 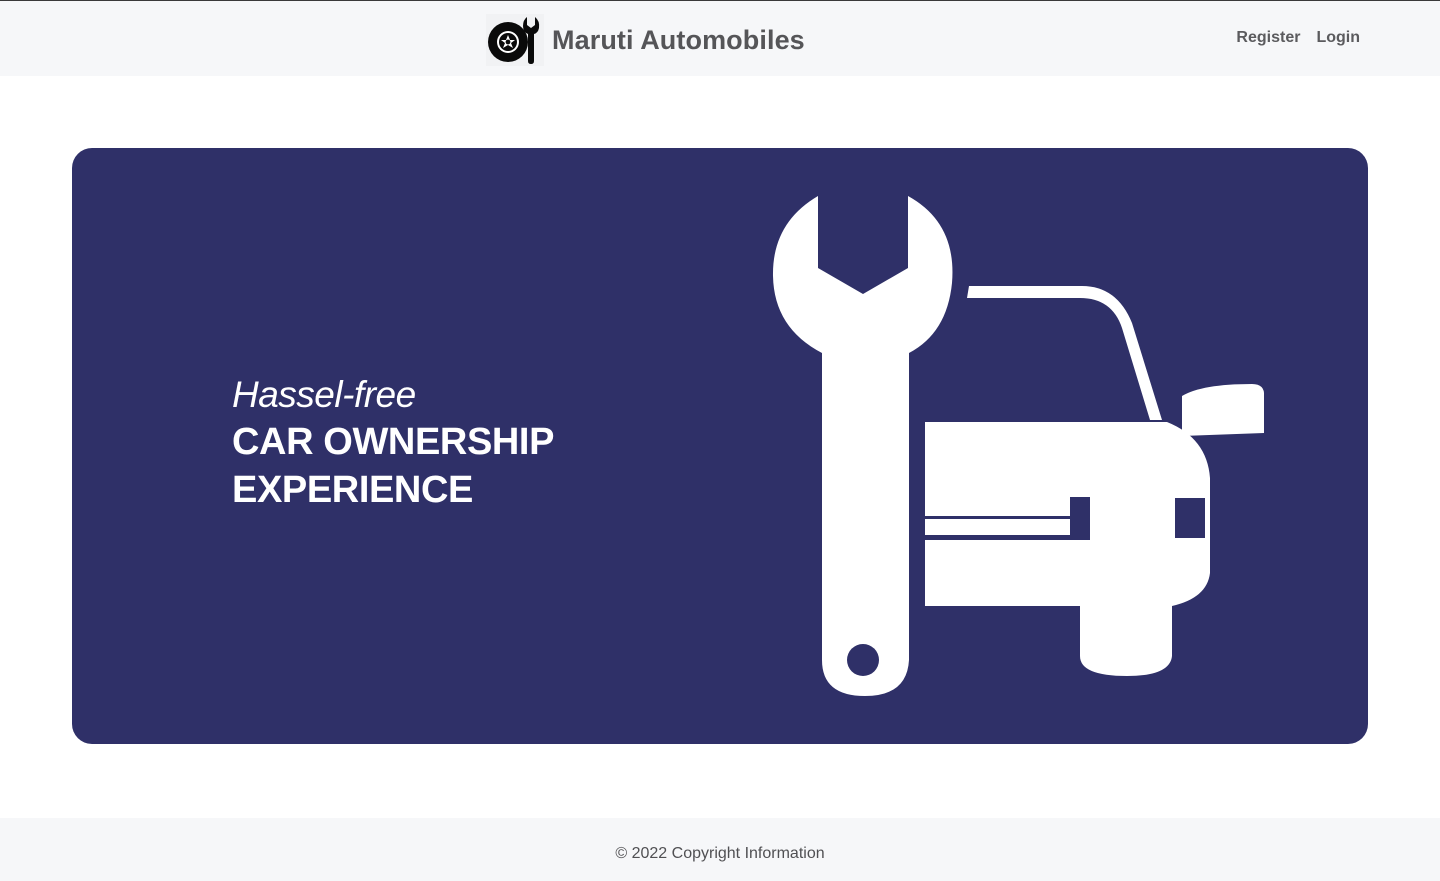 I want to click on brand-link: Maruti Automobiles, so click(x=645, y=40).